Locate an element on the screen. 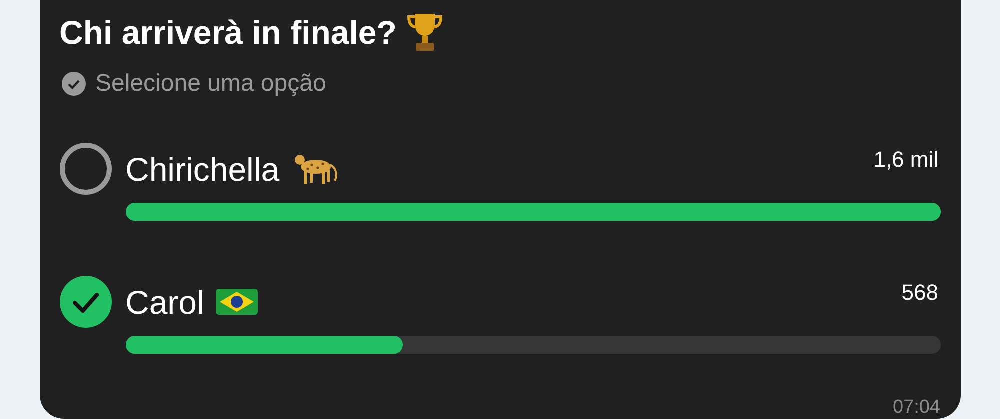 This screenshot has height=419, width=1000. checked-radio-icon is located at coordinates (86, 302).